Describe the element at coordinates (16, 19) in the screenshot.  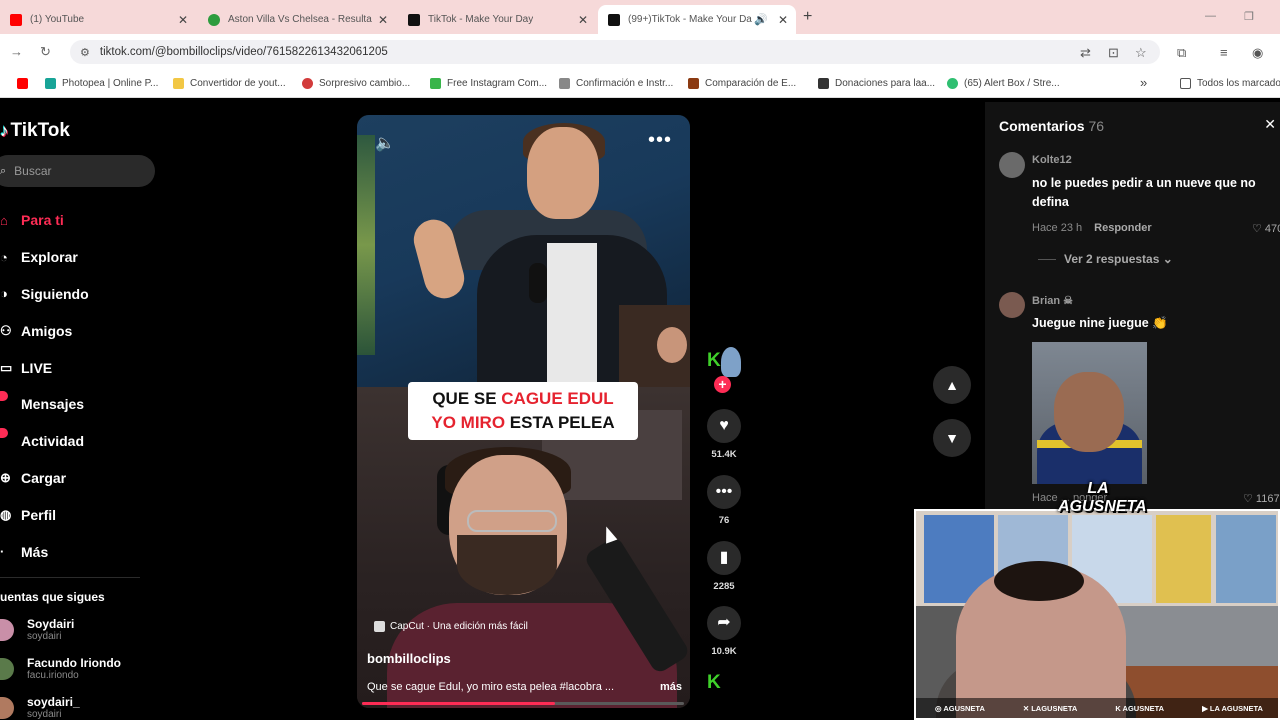
I see `youtube-favicon-icon` at that location.